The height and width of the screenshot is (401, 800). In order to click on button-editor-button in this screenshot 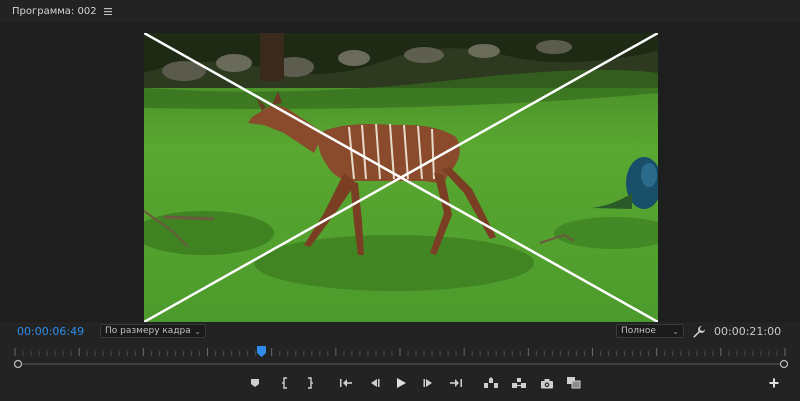, I will do `click(774, 383)`.